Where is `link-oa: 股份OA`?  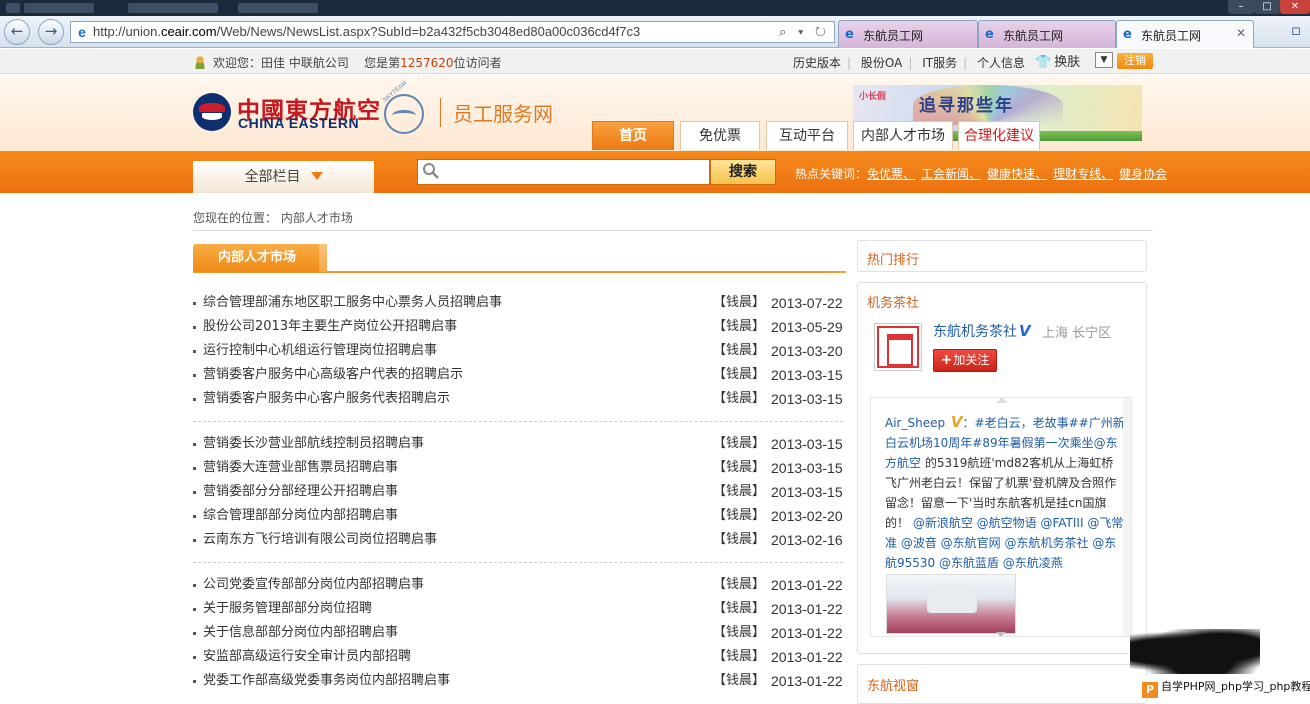 link-oa: 股份OA is located at coordinates (881, 63).